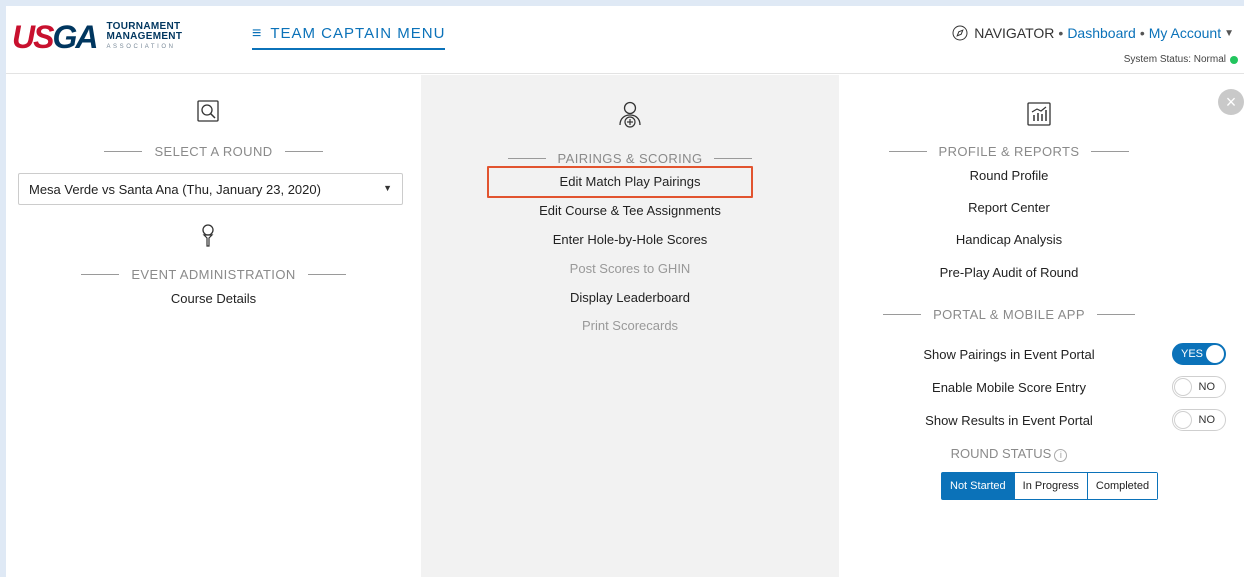  I want to click on system-status-text: System Status: Normal, so click(1174, 59).